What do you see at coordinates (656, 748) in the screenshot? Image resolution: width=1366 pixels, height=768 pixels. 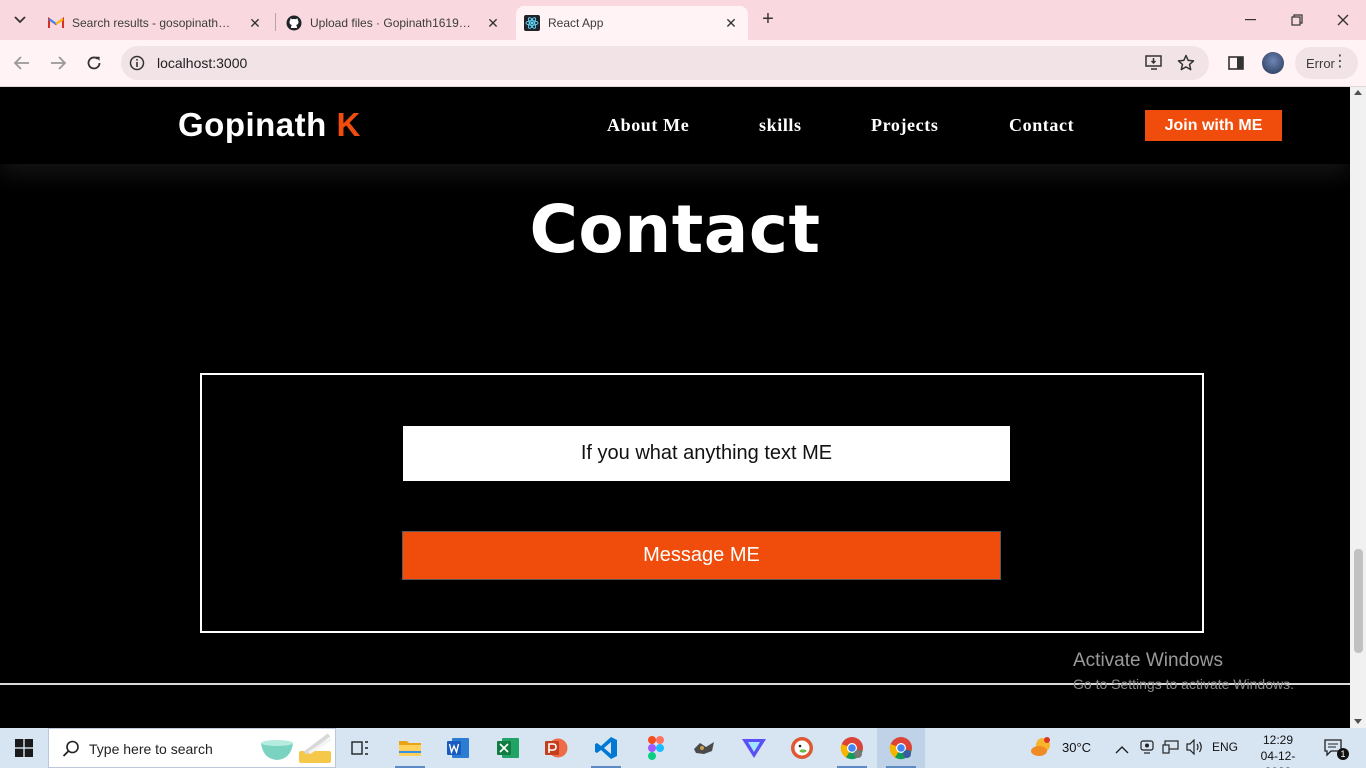 I see `figma-icon` at bounding box center [656, 748].